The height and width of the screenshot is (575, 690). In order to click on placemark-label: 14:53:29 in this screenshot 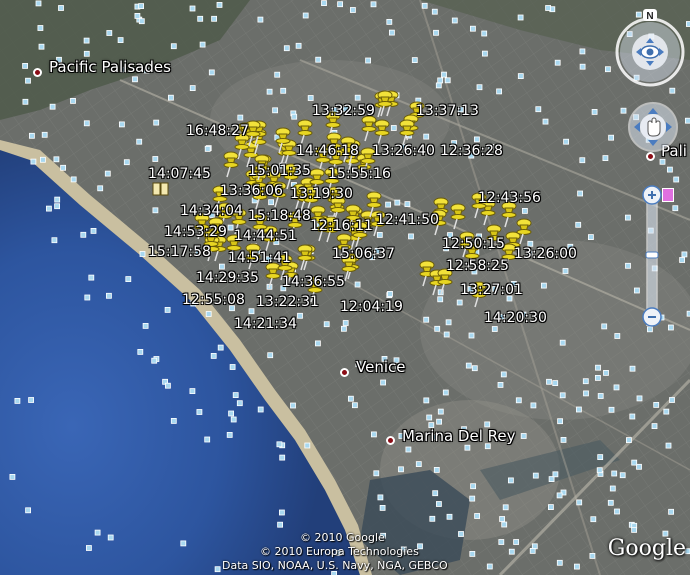, I will do `click(195, 232)`.